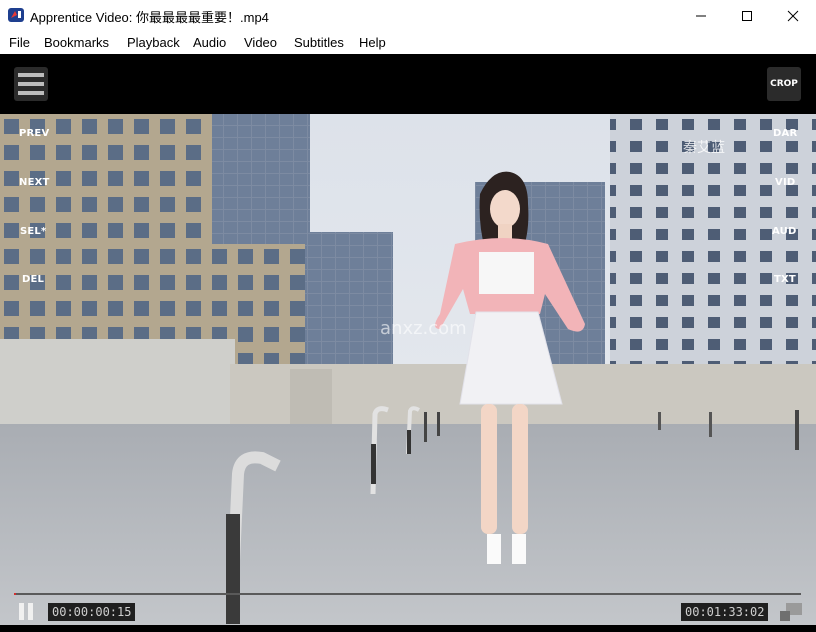 The image size is (816, 632). Describe the element at coordinates (16, 15) in the screenshot. I see `app-icon` at that location.